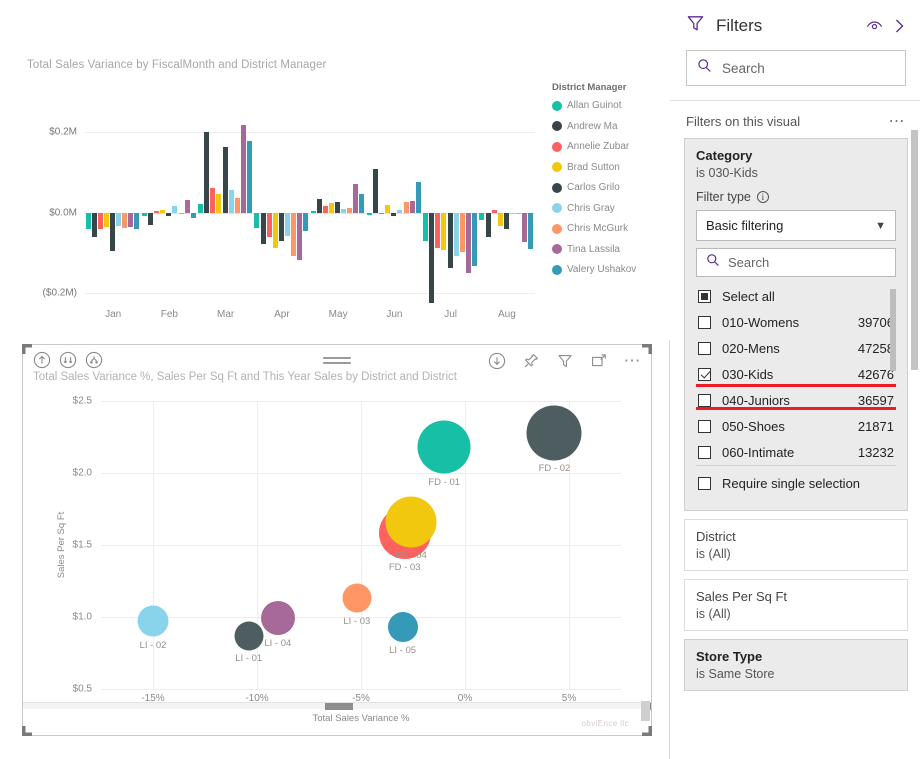  Describe the element at coordinates (796, 426) in the screenshot. I see `filter-option-row: 050-Shoes 21871` at that location.